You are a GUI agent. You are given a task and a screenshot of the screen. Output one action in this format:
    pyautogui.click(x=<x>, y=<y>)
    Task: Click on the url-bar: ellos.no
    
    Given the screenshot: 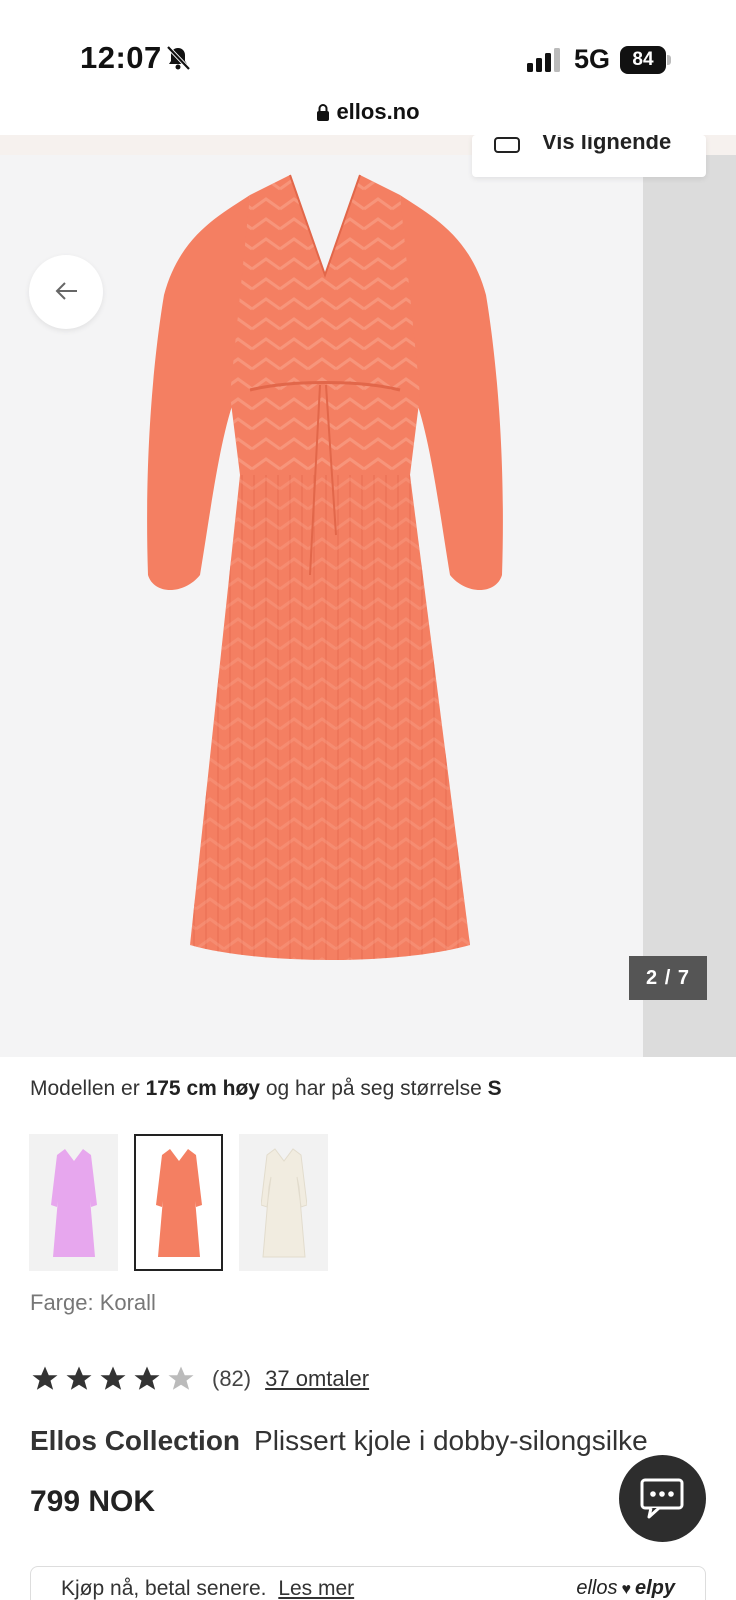 What is the action you would take?
    pyautogui.click(x=368, y=115)
    